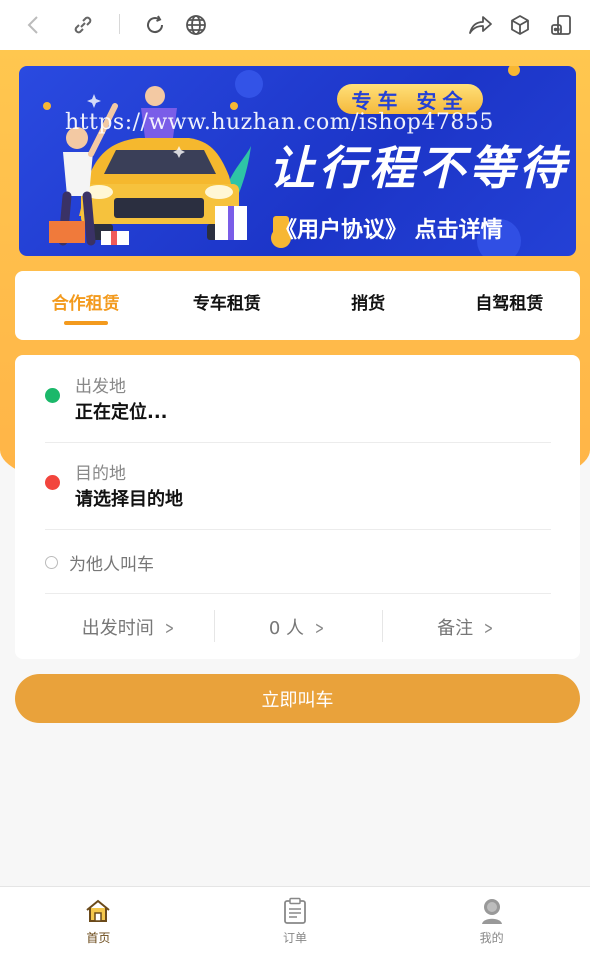  Describe the element at coordinates (419, 168) in the screenshot. I see `banner-title: 让行程不等待` at that location.